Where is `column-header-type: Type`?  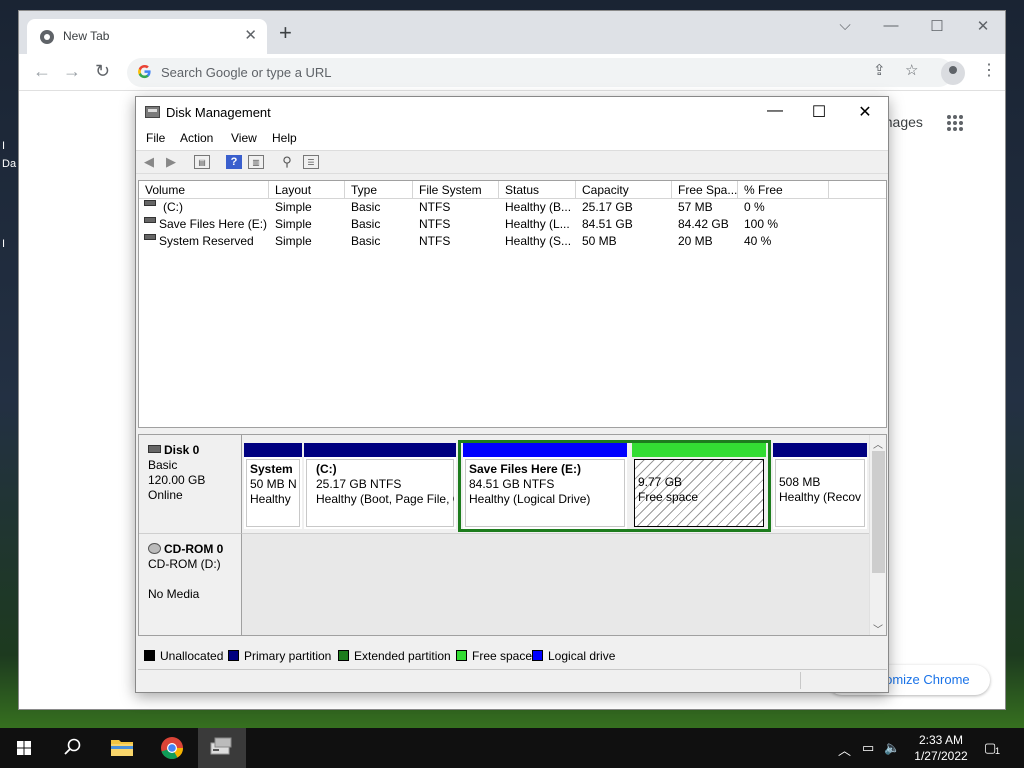
column-header-type: Type is located at coordinates (379, 190).